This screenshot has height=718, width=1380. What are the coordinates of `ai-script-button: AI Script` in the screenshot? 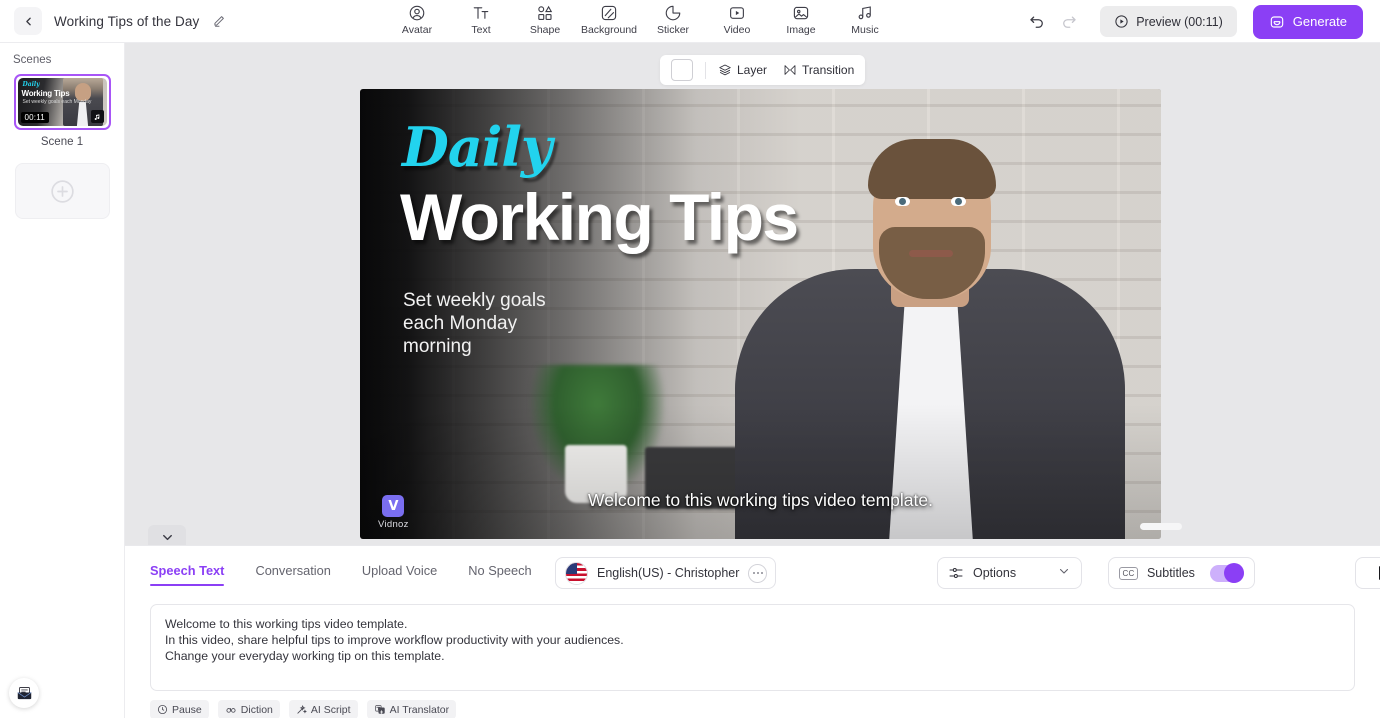 It's located at (323, 709).